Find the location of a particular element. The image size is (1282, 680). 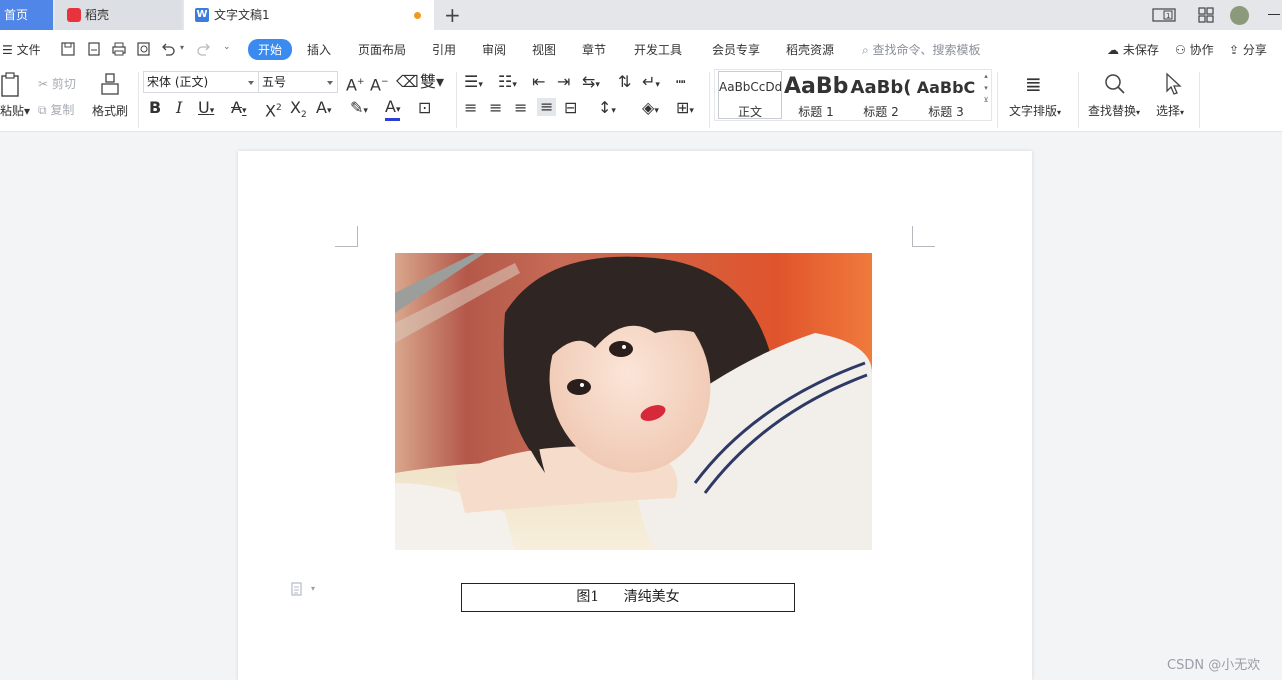

print-preview-icon is located at coordinates (144, 49).